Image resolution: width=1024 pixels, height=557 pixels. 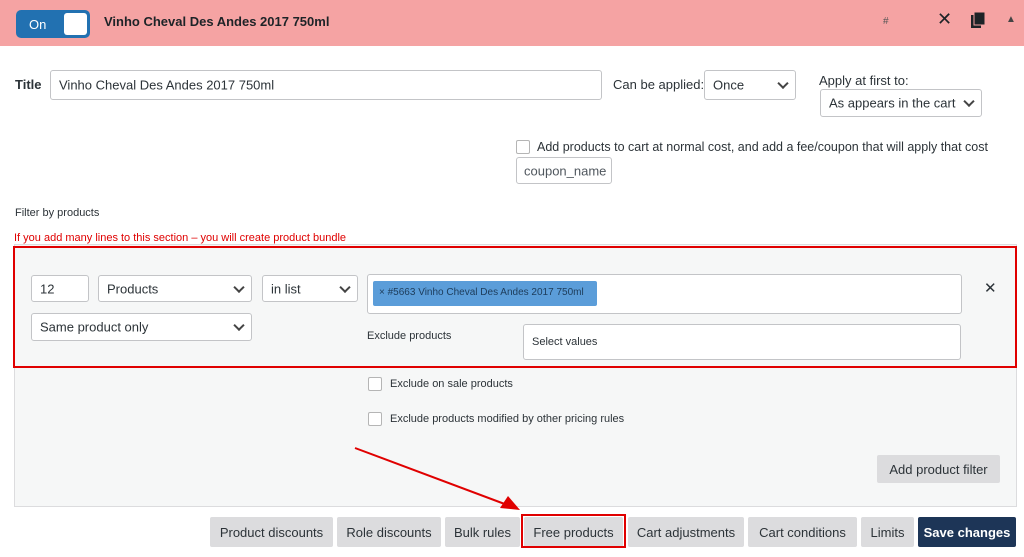 I want to click on exclude-on-sale-checkbox, so click(x=375, y=384).